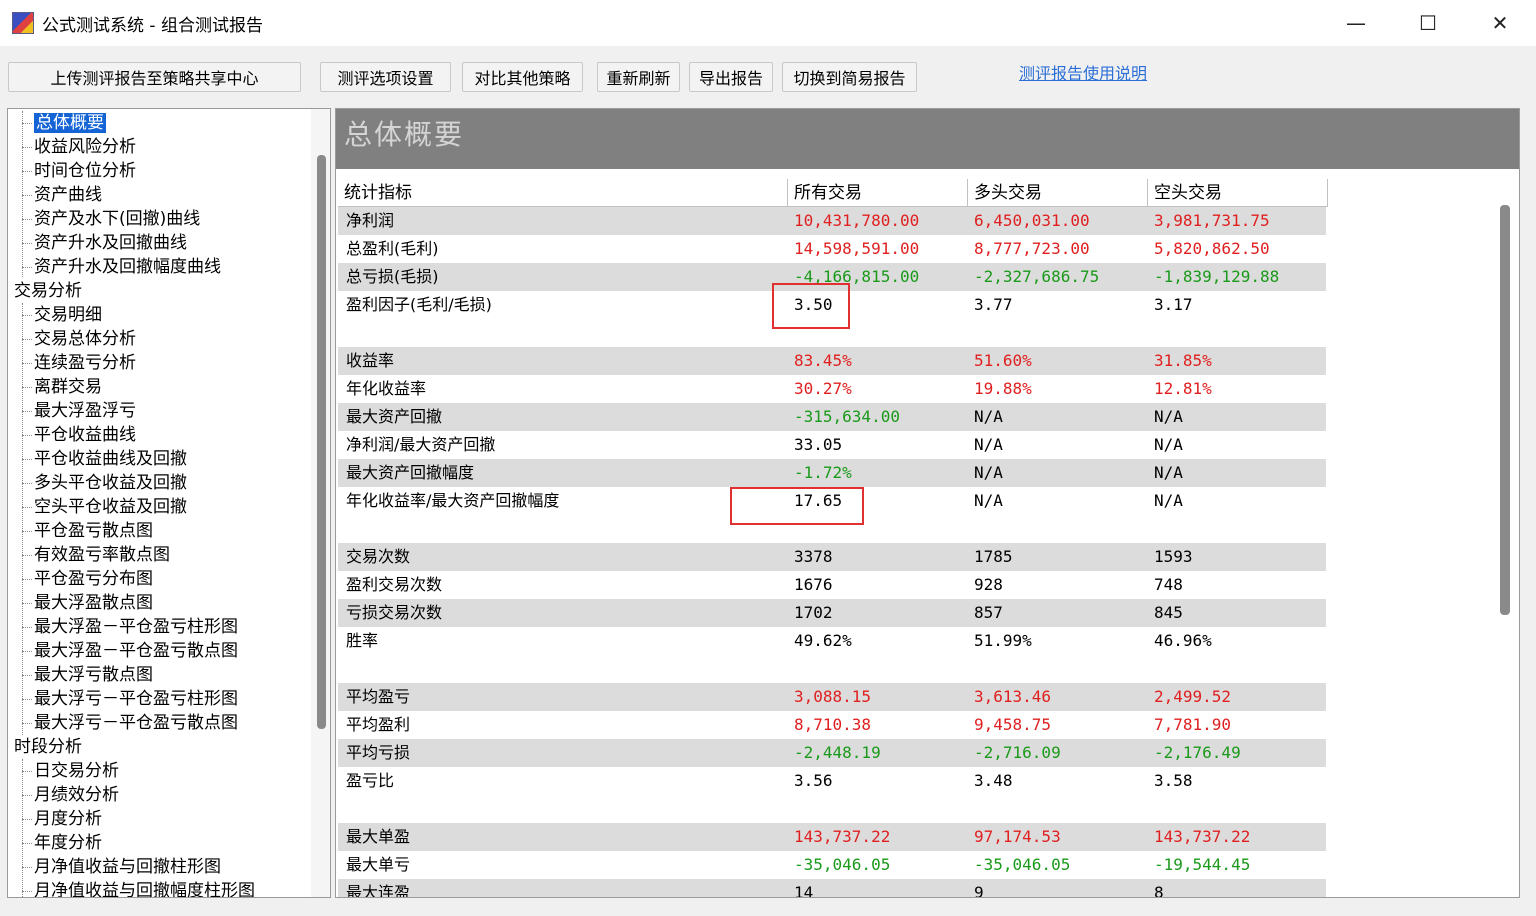 This screenshot has height=916, width=1536. Describe the element at coordinates (1238, 193) in the screenshot. I see `header-short-trades: 空头交易` at that location.